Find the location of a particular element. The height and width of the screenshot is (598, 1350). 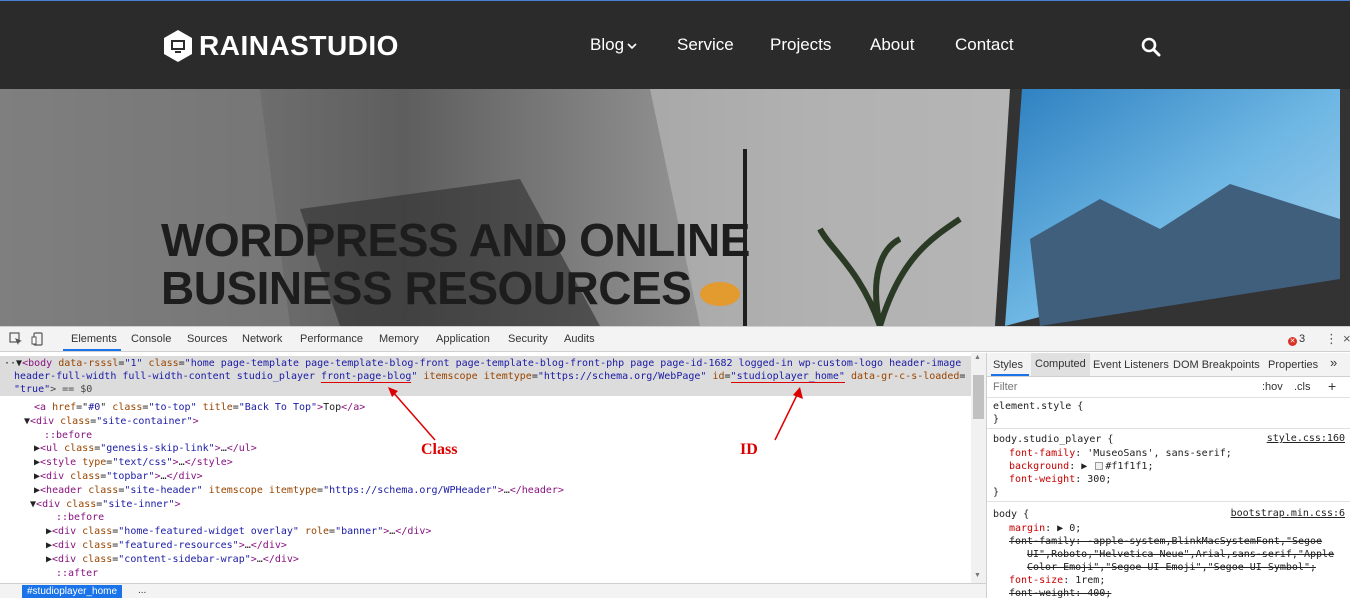

tab-audits: Audits is located at coordinates (579, 339).